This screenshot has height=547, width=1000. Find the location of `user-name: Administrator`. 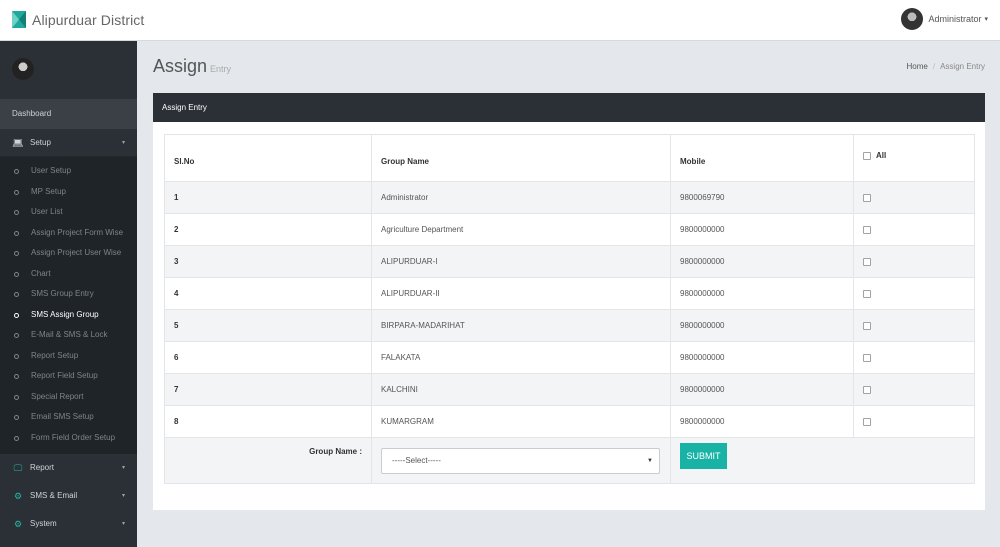

user-name: Administrator is located at coordinates (955, 19).